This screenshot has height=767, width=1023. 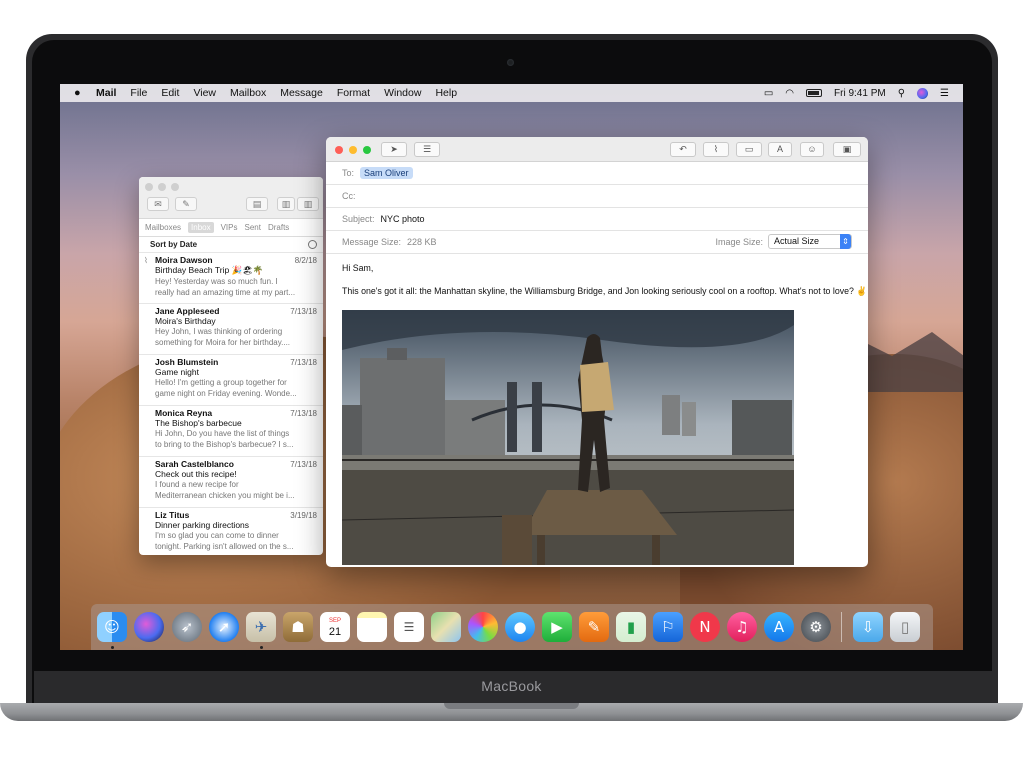 I want to click on subject-field: Subject: NYC photo, so click(x=597, y=219).